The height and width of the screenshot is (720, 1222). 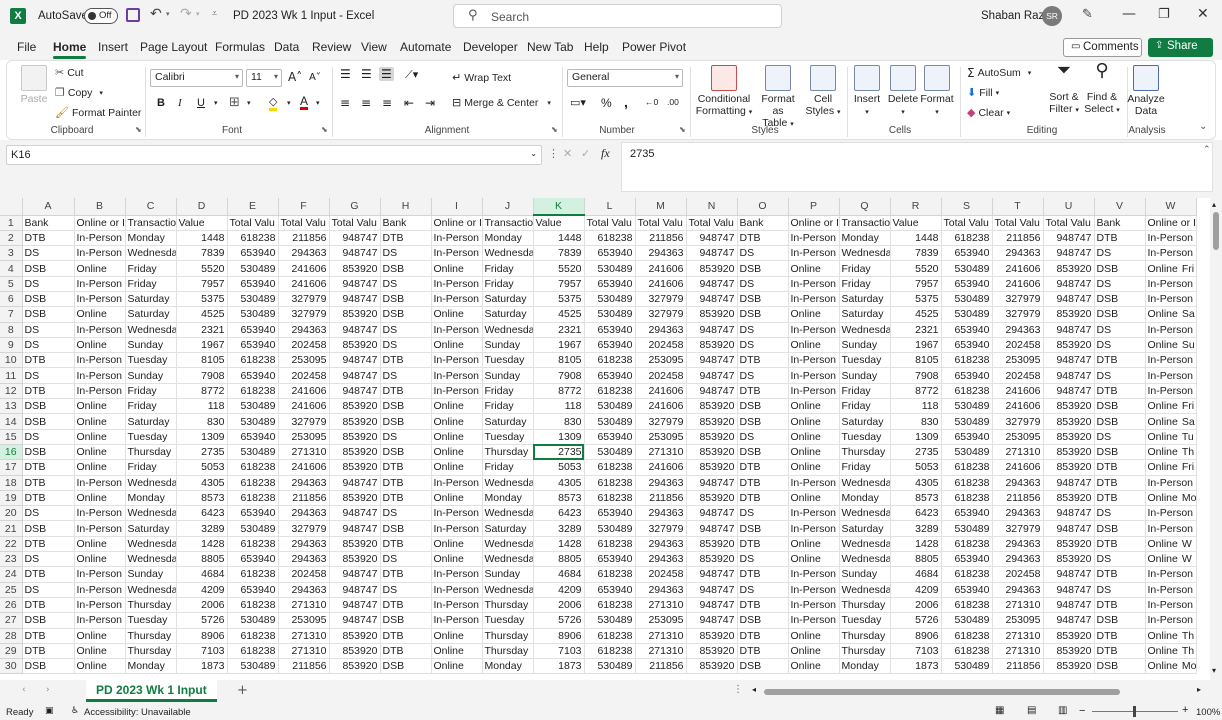 I want to click on page-layout-view-icon: ▤, so click(x=1031, y=710).